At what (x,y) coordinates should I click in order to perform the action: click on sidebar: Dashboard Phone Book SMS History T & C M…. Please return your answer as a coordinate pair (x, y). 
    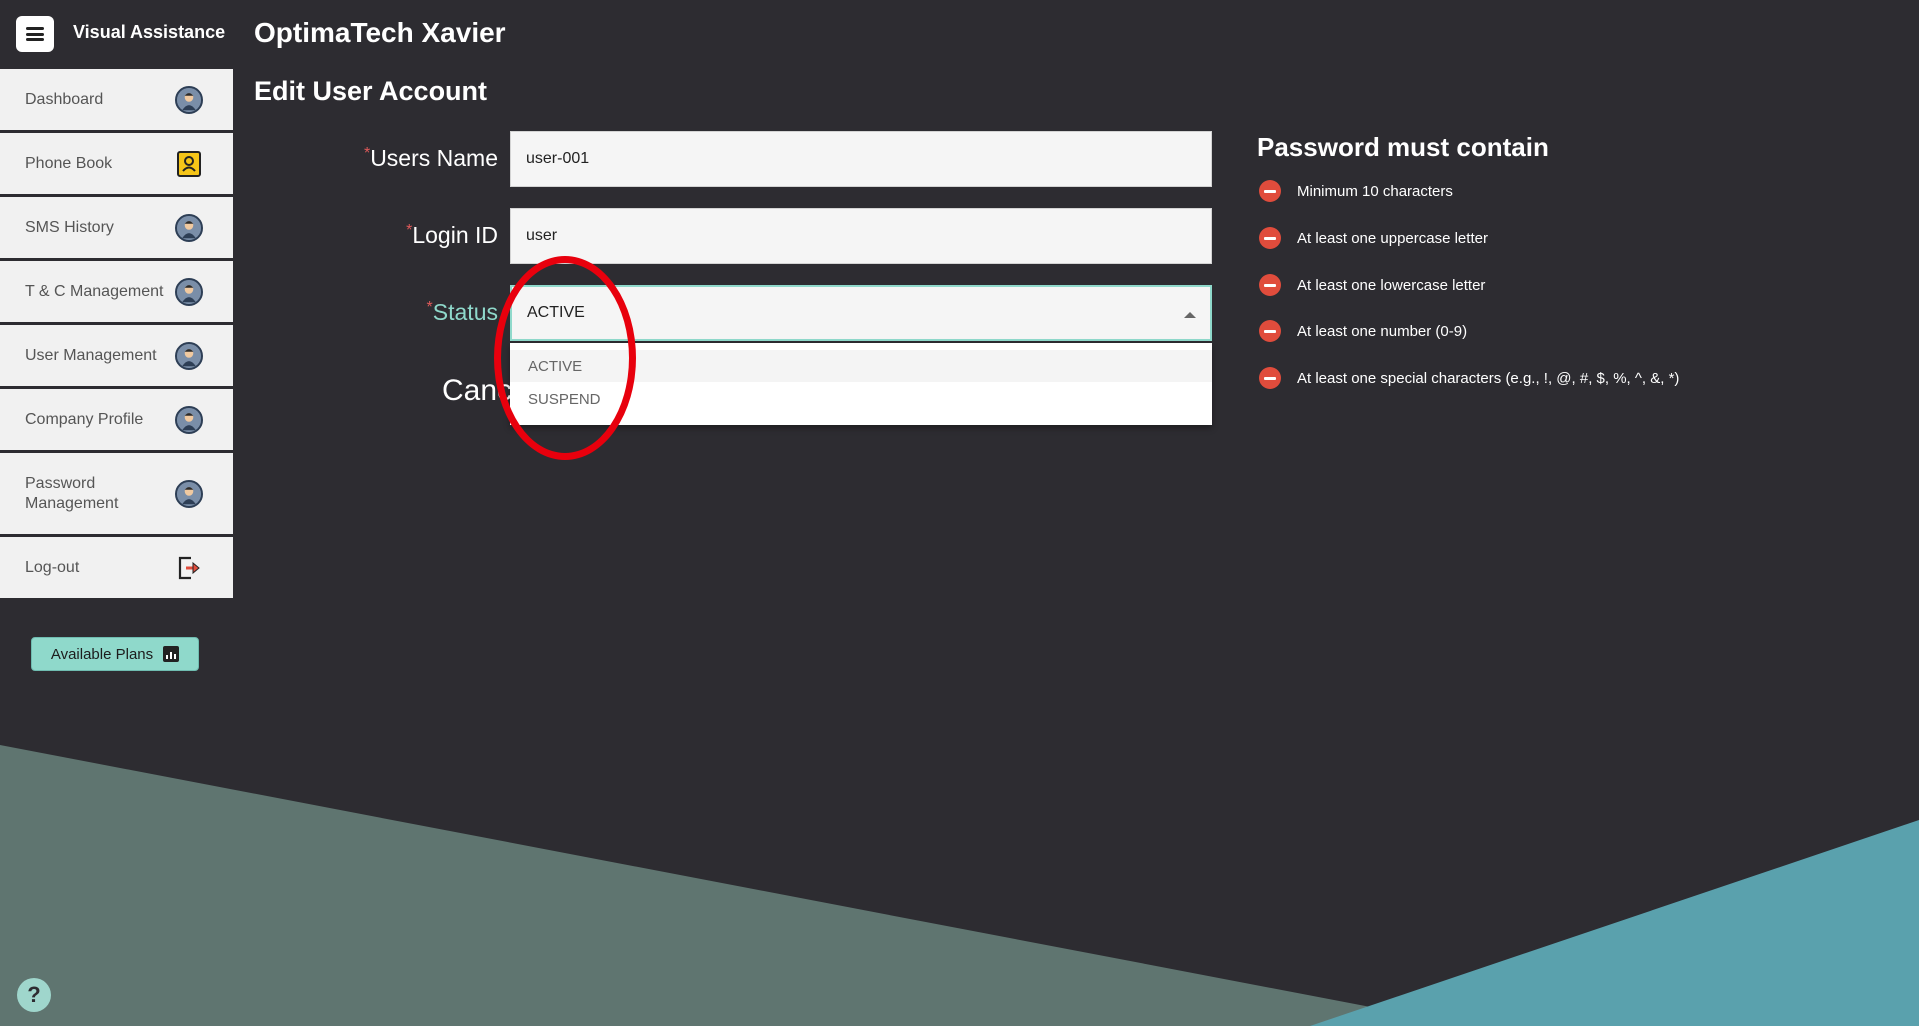
    Looking at the image, I should click on (116, 335).